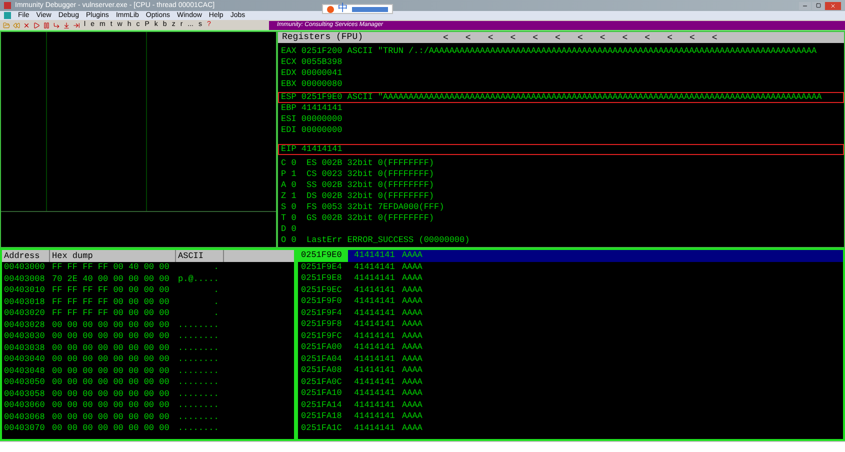 The width and height of the screenshot is (845, 452). Describe the element at coordinates (321, 370) in the screenshot. I see `address-cell-text: 0251FA08` at that location.